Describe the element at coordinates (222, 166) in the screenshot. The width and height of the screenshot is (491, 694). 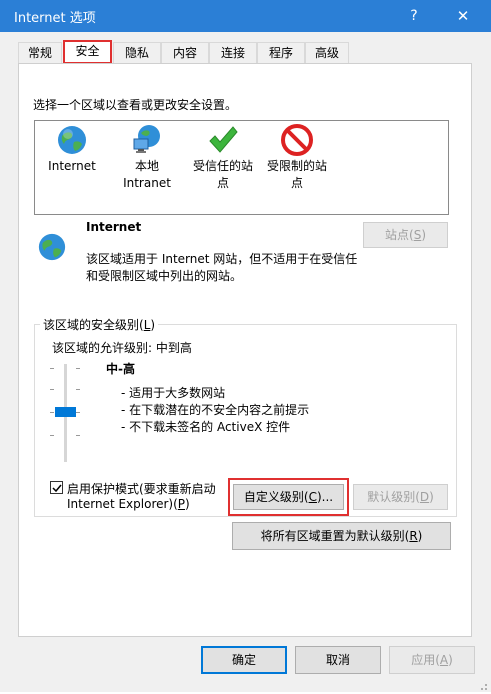
I see `zone-trusted-sites-label-1: 受信任的站` at that location.